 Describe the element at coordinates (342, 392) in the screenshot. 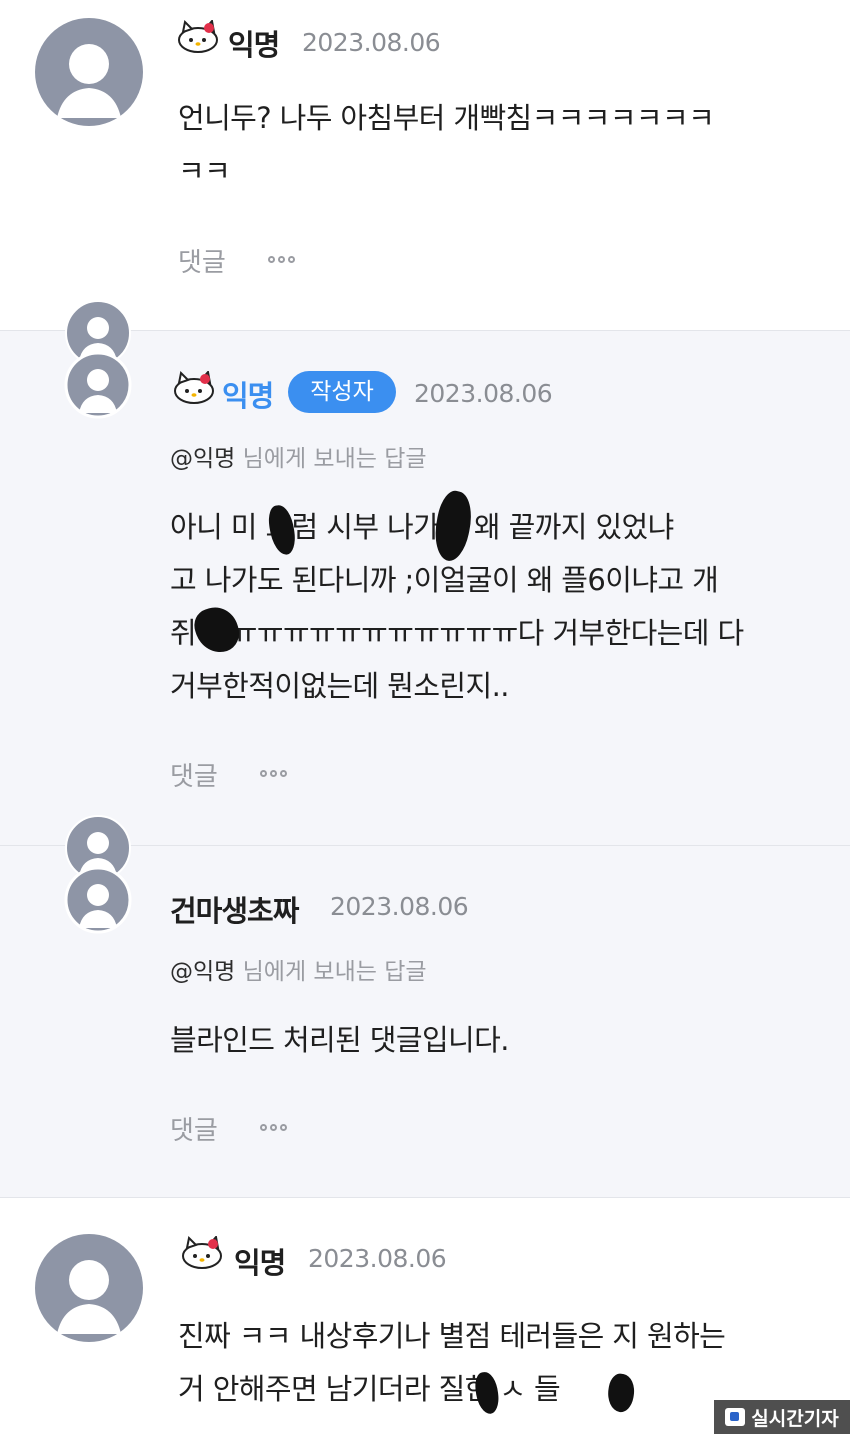

I see `author-badge: 작성자` at that location.